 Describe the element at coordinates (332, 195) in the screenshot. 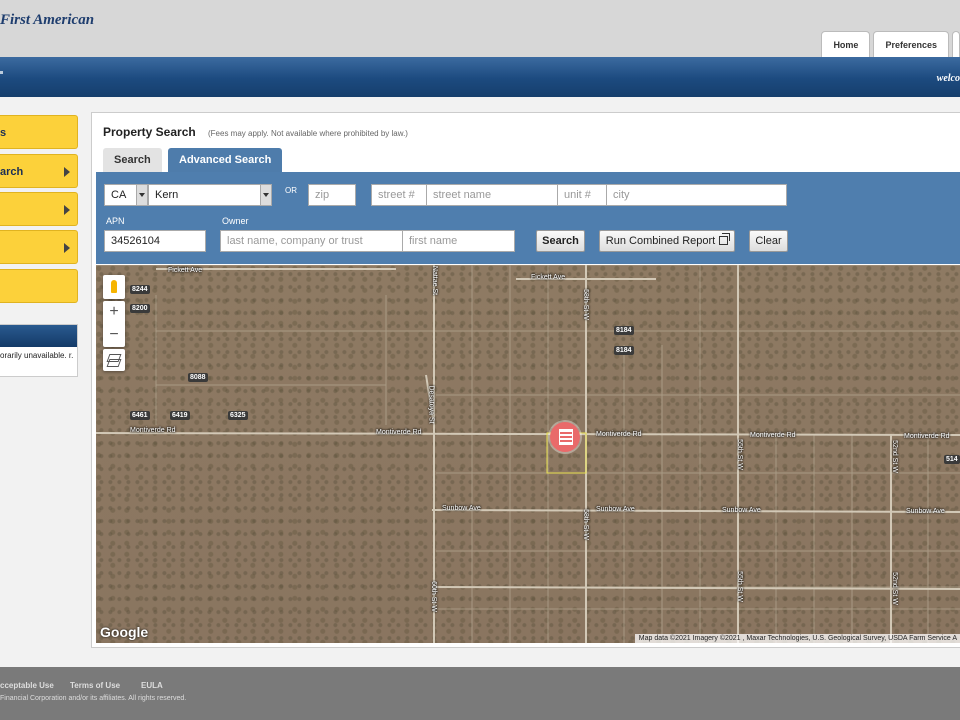

I see `zip-input: zip` at that location.